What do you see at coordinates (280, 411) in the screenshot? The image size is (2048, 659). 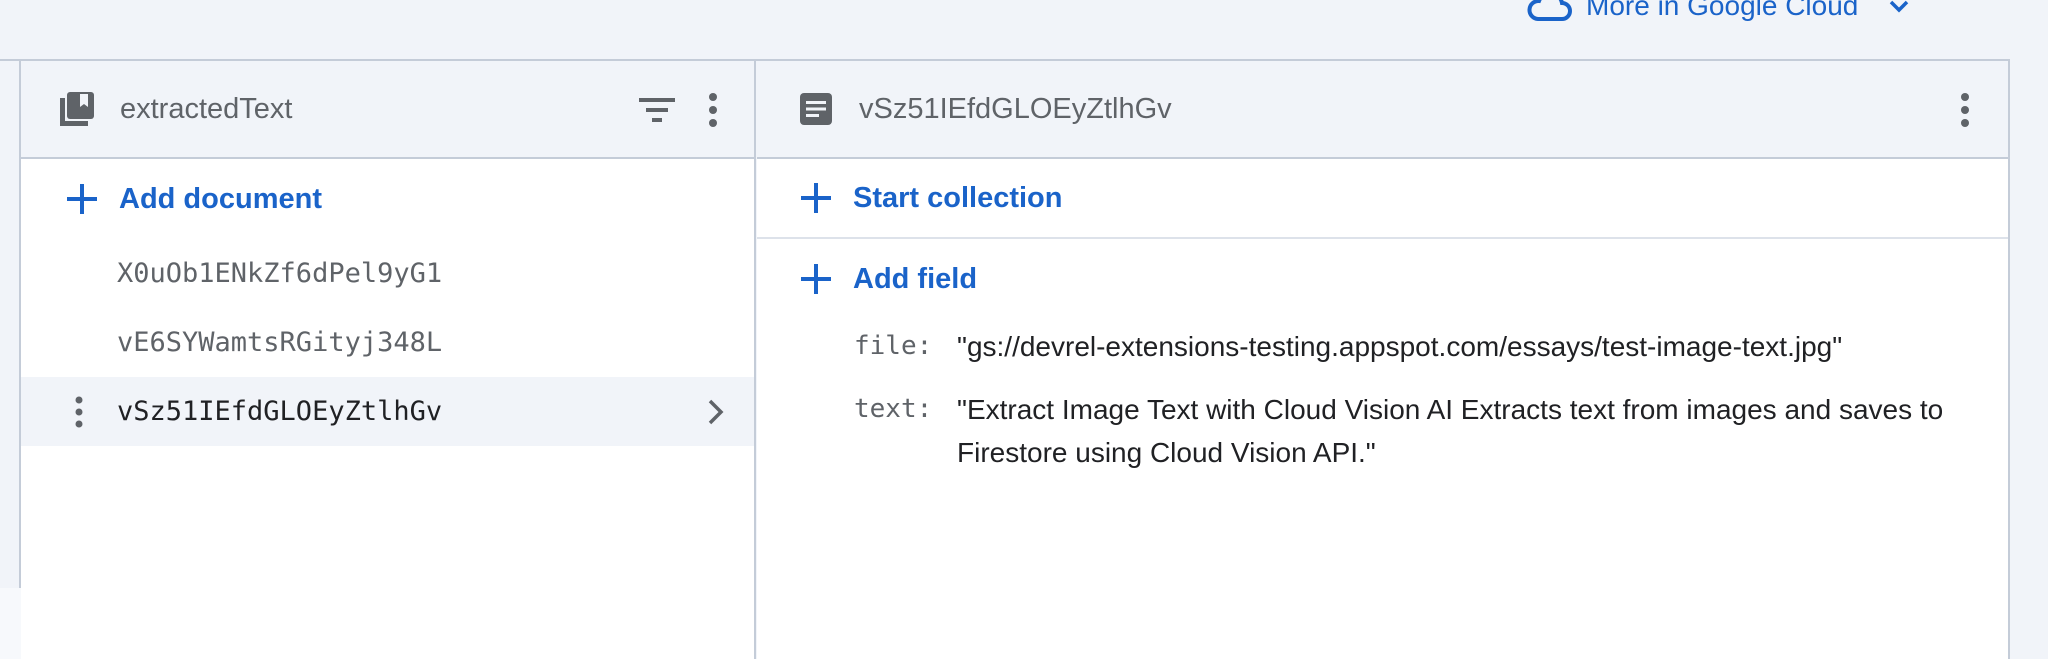 I see `document-id: vSz51IEfdGLOEyZtlhGv` at bounding box center [280, 411].